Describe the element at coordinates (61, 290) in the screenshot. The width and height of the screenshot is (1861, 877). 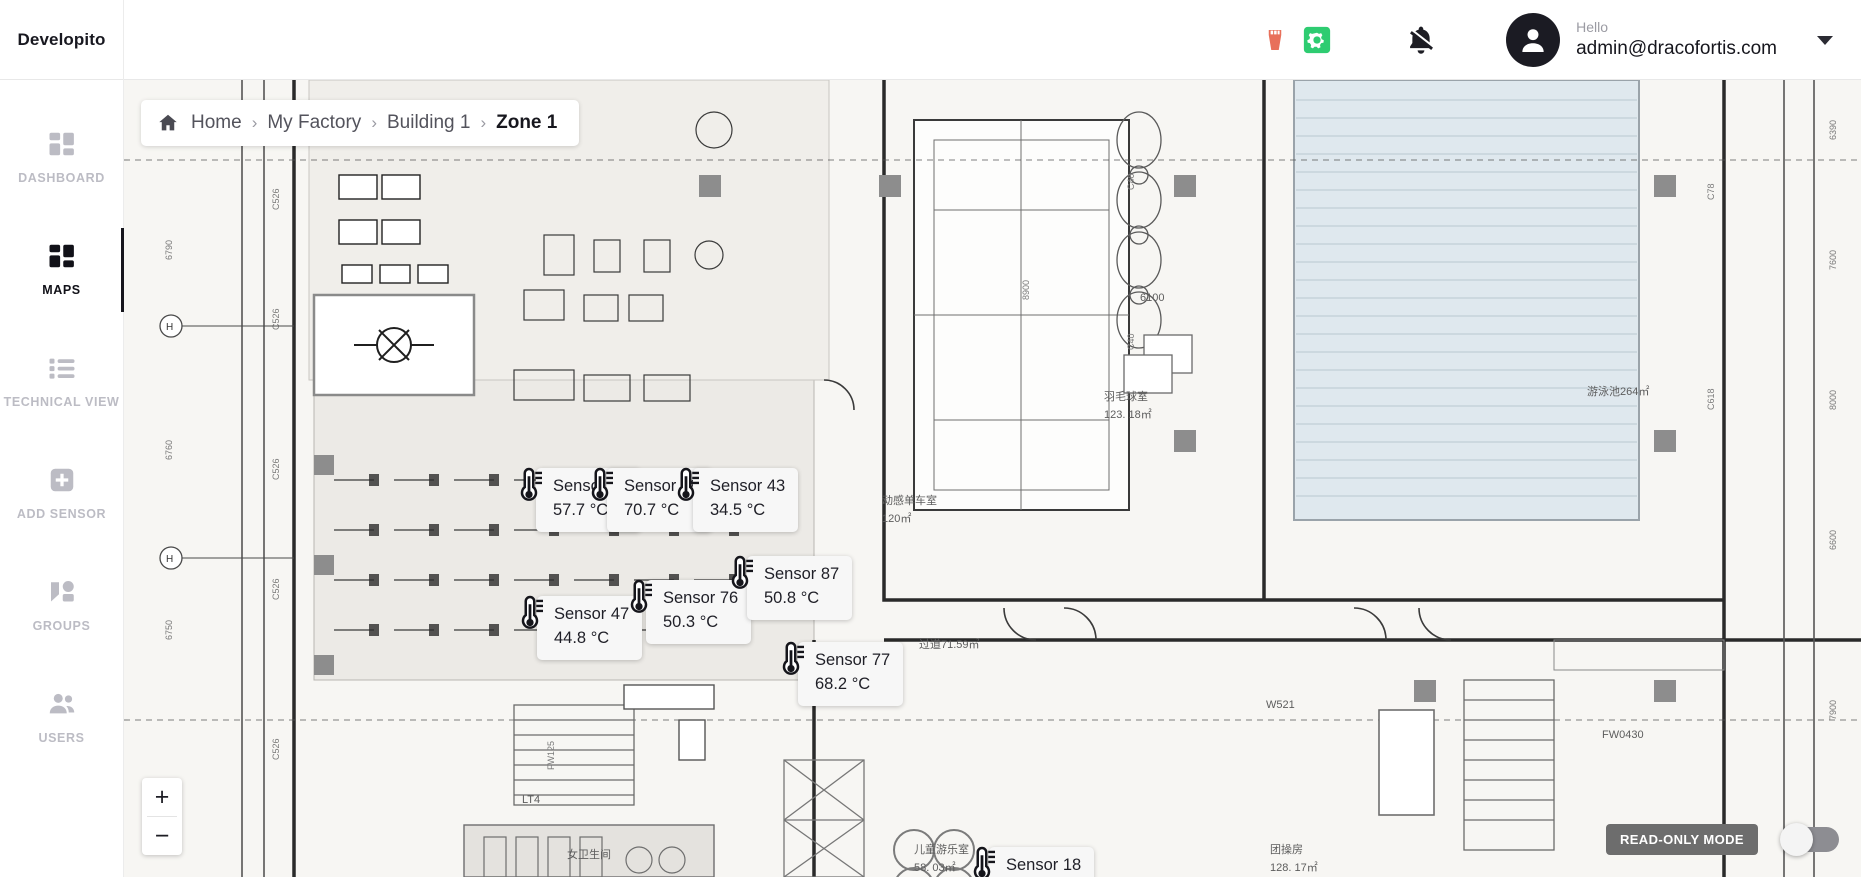
I see `sidebar-item-label: MAPS` at that location.